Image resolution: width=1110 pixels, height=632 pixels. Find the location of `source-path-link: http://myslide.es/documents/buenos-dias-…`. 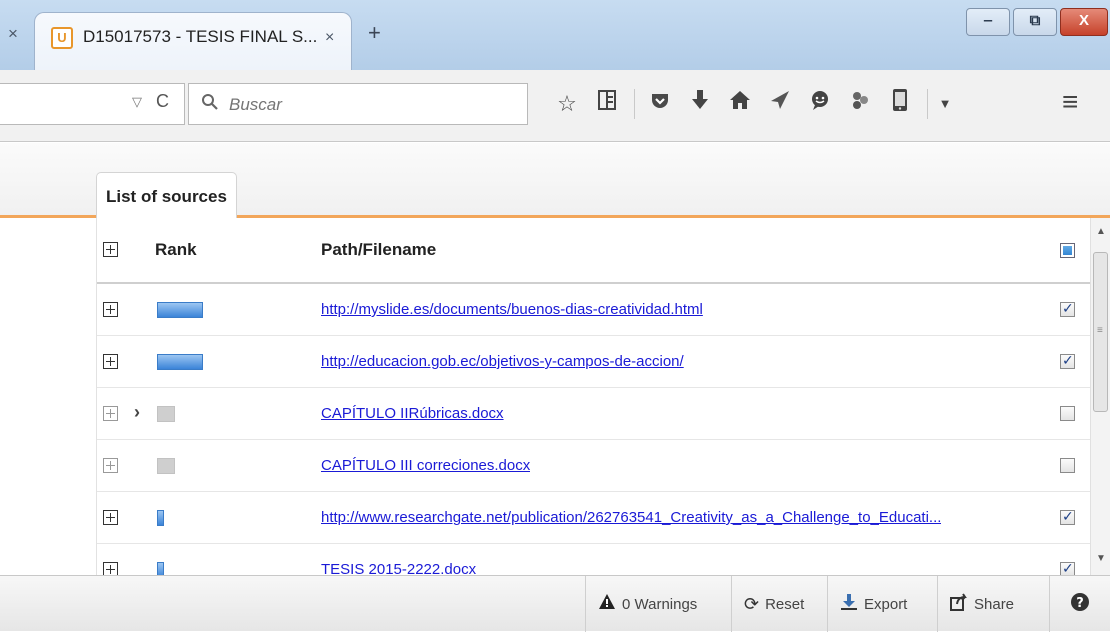

source-path-link: http://myslide.es/documents/buenos-dias-… is located at coordinates (512, 309).